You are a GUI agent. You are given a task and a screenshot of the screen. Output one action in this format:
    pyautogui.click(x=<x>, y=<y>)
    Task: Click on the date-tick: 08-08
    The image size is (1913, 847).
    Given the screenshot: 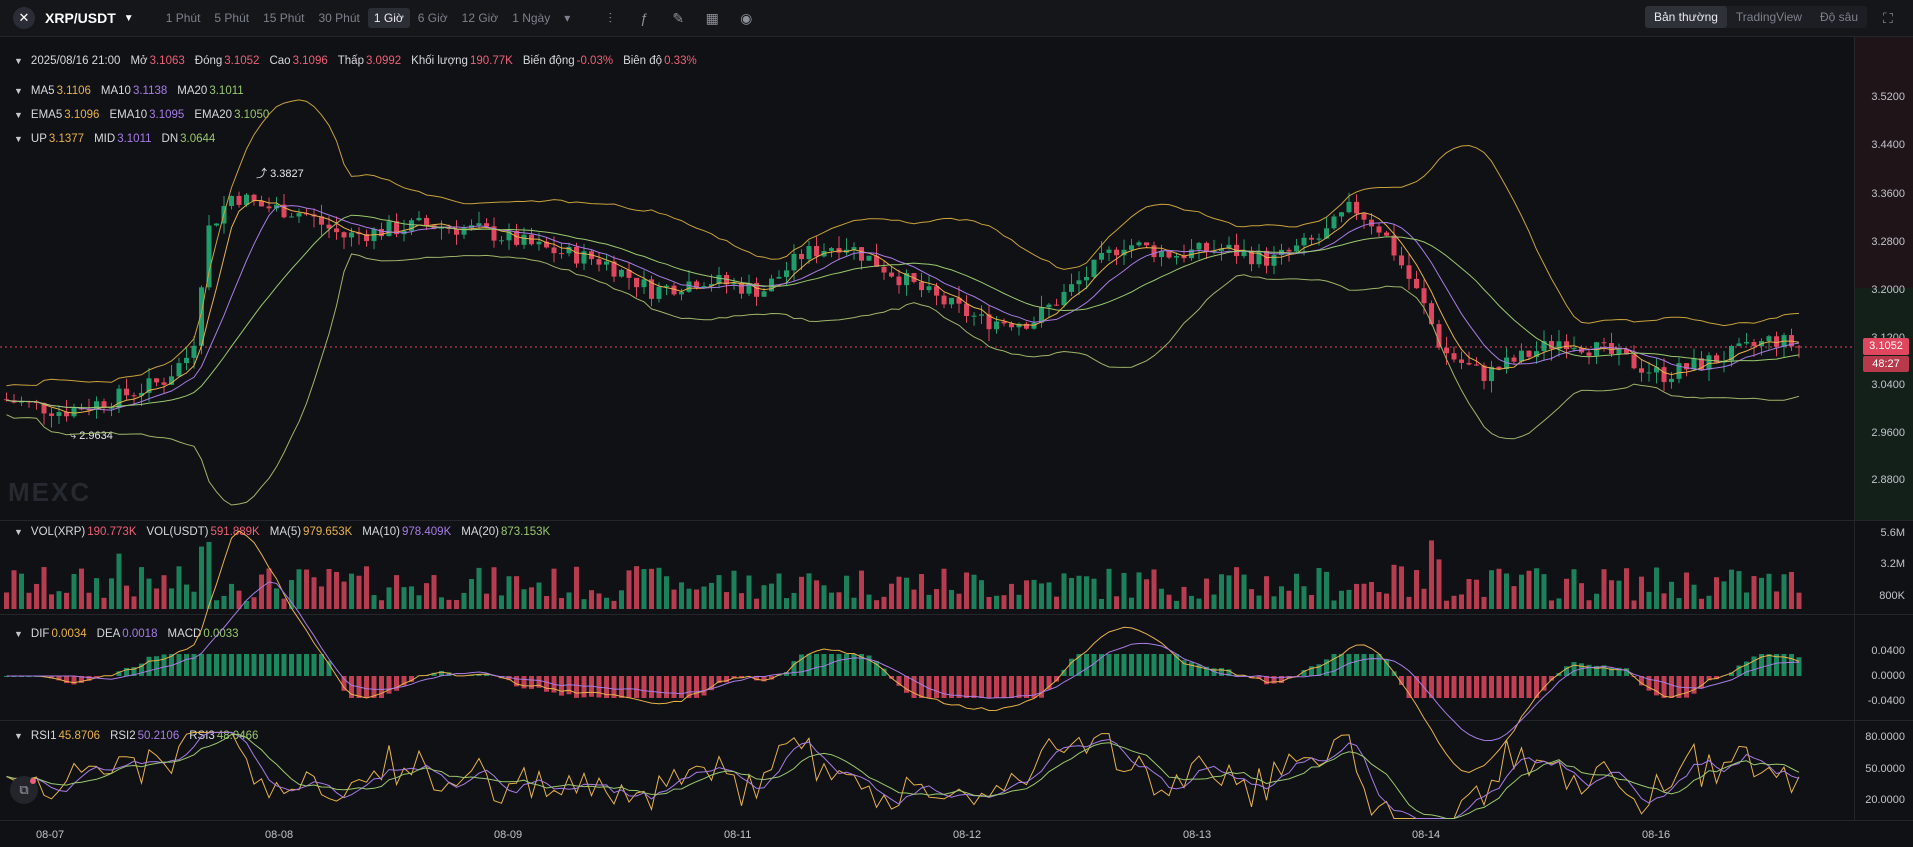 What is the action you would take?
    pyautogui.click(x=279, y=835)
    